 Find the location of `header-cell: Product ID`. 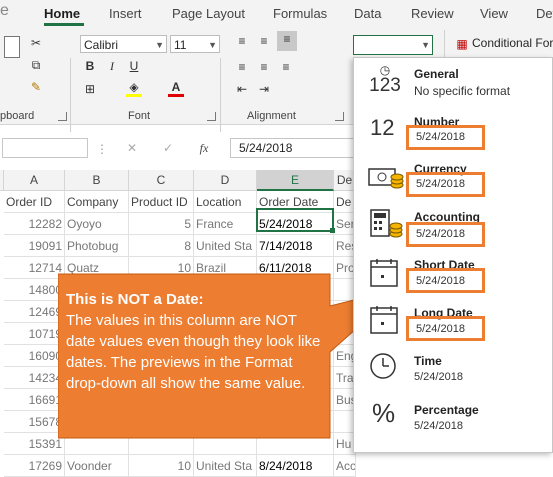

header-cell: Product ID is located at coordinates (161, 202).